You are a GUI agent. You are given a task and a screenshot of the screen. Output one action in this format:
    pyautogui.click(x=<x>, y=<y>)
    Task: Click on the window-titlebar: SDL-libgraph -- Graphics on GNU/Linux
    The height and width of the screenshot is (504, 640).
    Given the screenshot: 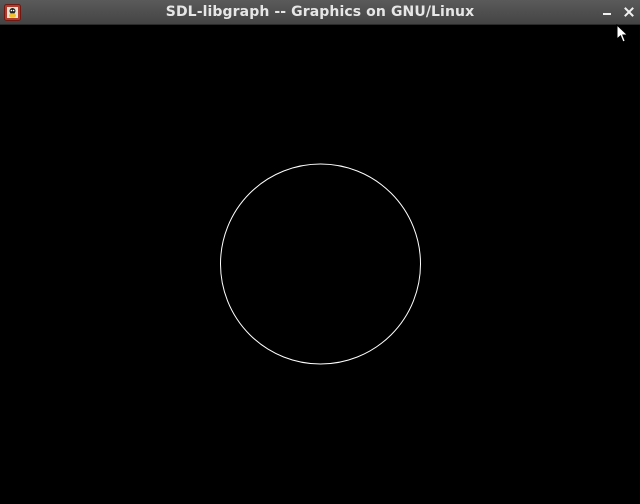 What is the action you would take?
    pyautogui.click(x=320, y=12)
    